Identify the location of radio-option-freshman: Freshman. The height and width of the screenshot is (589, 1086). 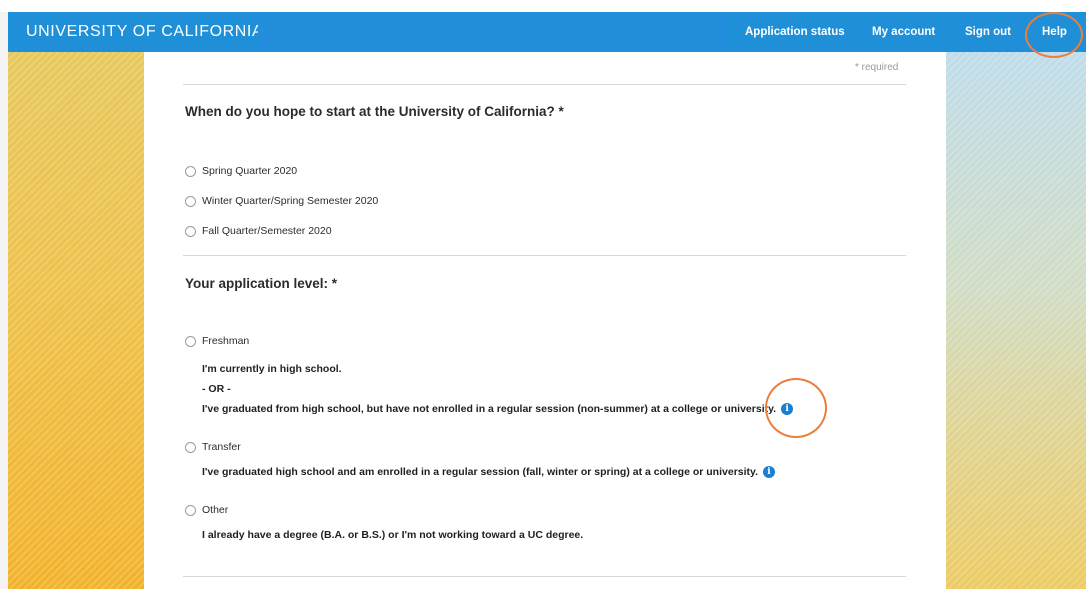
(217, 341).